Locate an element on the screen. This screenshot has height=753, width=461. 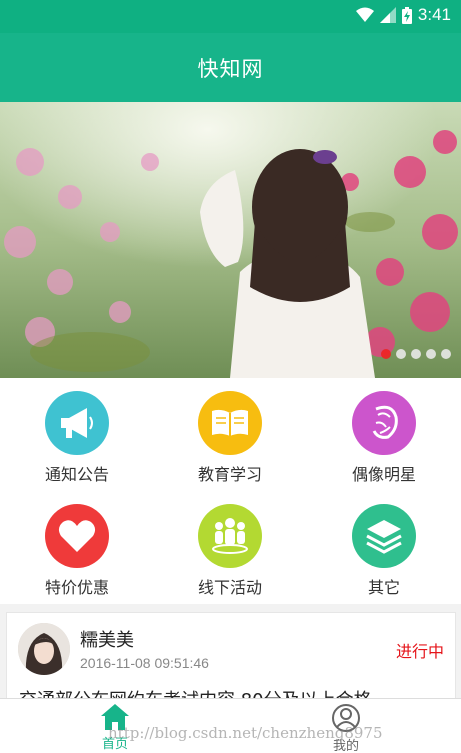
grid-item-idol: 偶像明星 is located at coordinates (384, 434).